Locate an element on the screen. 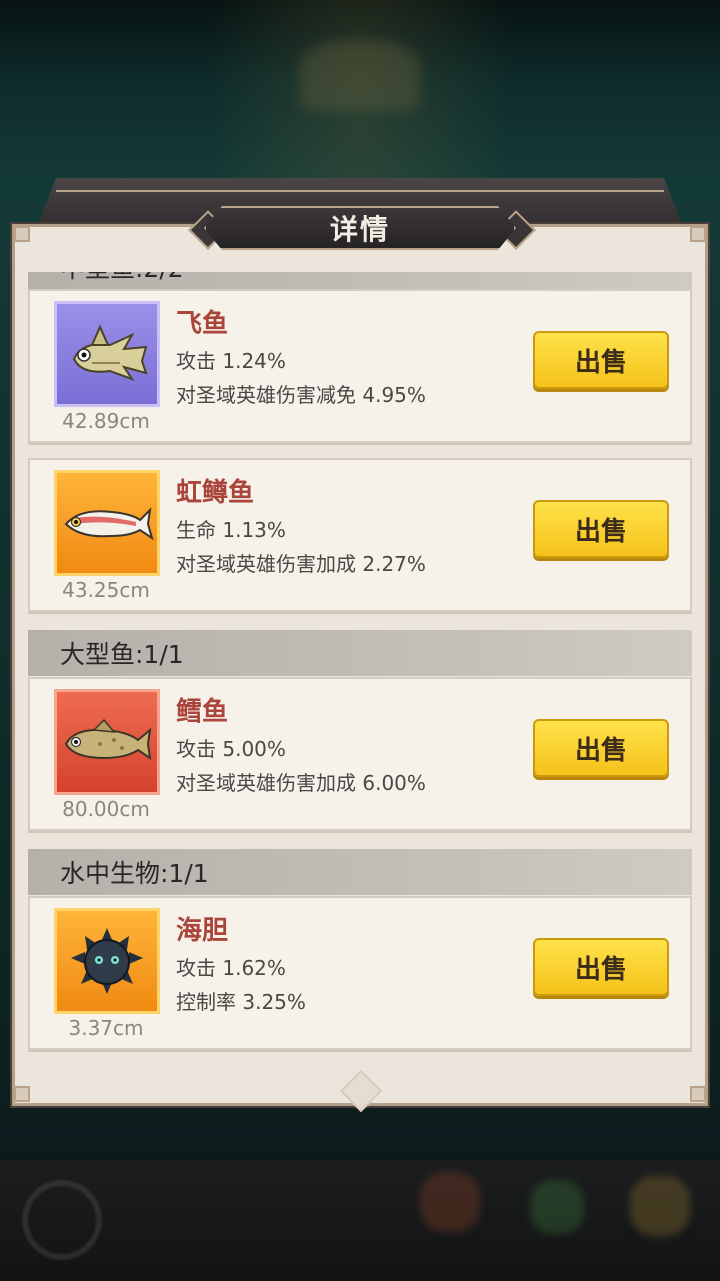 Image resolution: width=720 pixels, height=1281 pixels. rainbow-trout-icon is located at coordinates (109, 524).